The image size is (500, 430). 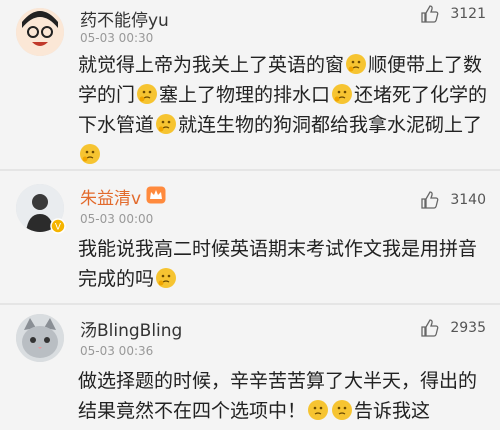 I want to click on like-button: 2935, so click(x=453, y=328).